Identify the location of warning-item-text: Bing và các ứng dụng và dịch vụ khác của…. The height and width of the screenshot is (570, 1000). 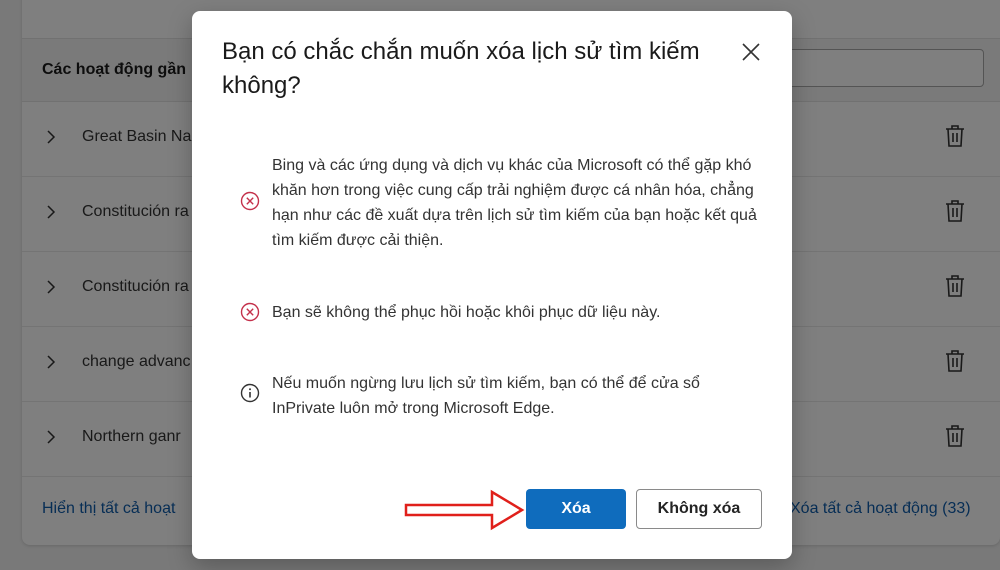
(514, 203).